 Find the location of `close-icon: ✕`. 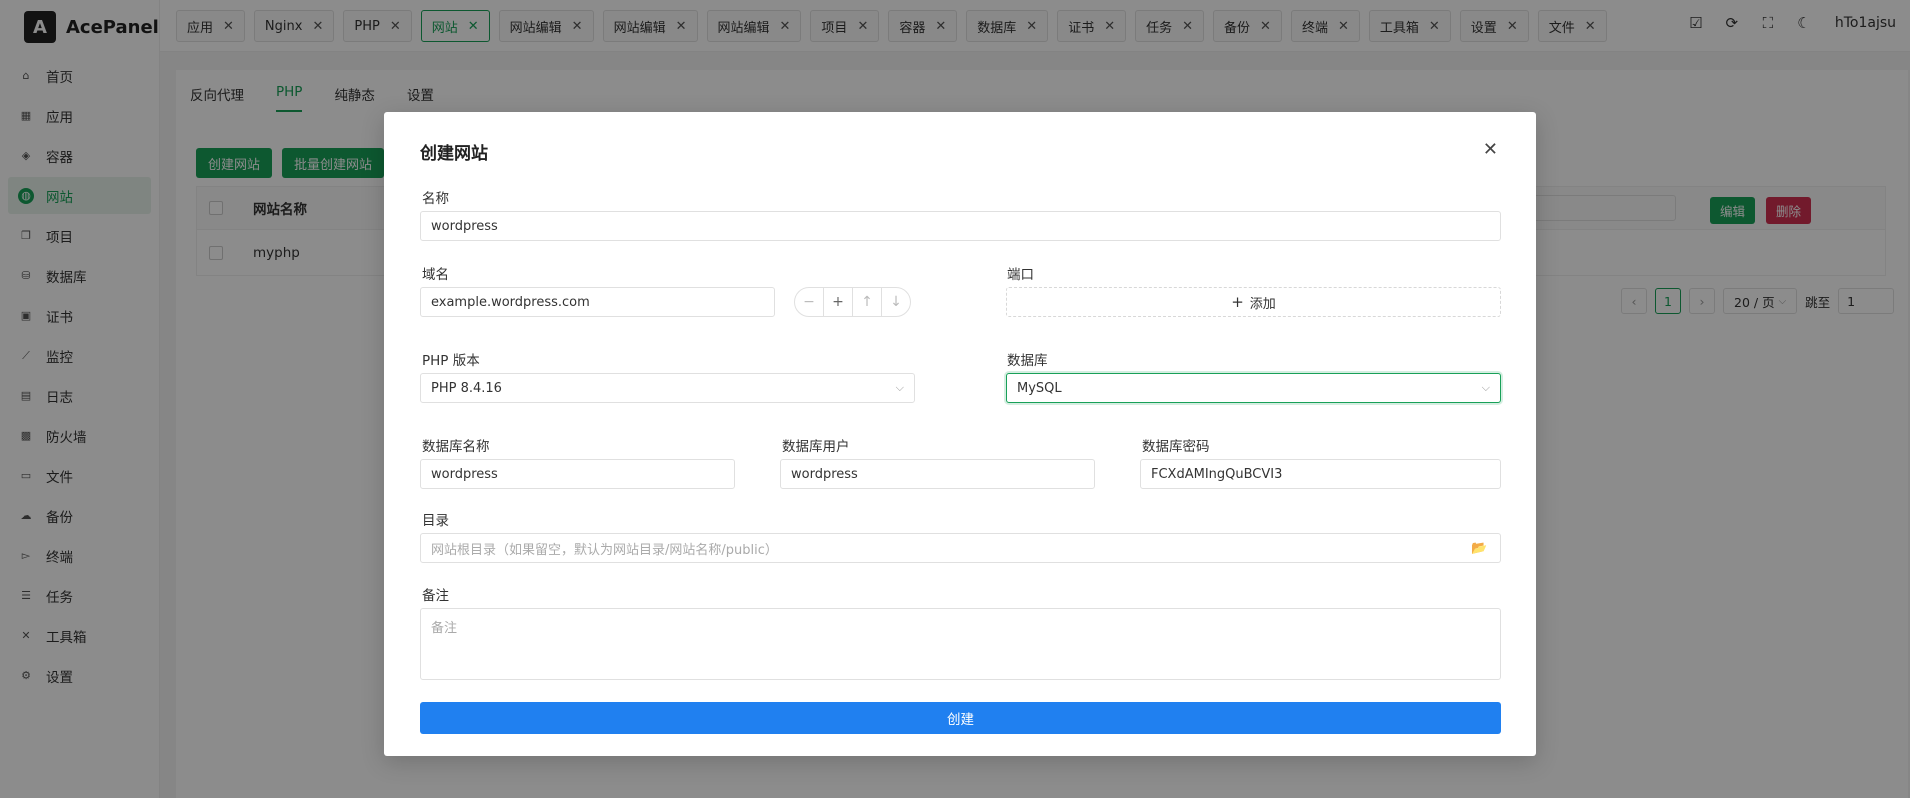

close-icon: ✕ is located at coordinates (1490, 149).